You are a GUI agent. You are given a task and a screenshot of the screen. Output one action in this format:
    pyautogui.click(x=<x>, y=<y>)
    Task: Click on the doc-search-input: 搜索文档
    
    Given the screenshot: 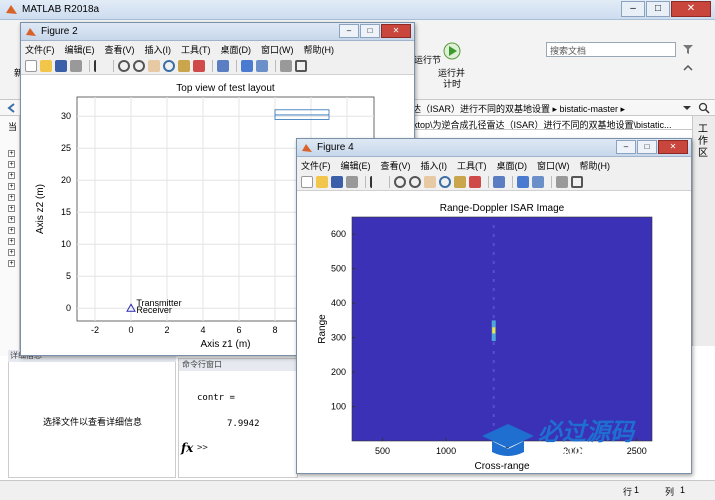 What is the action you would take?
    pyautogui.click(x=611, y=49)
    